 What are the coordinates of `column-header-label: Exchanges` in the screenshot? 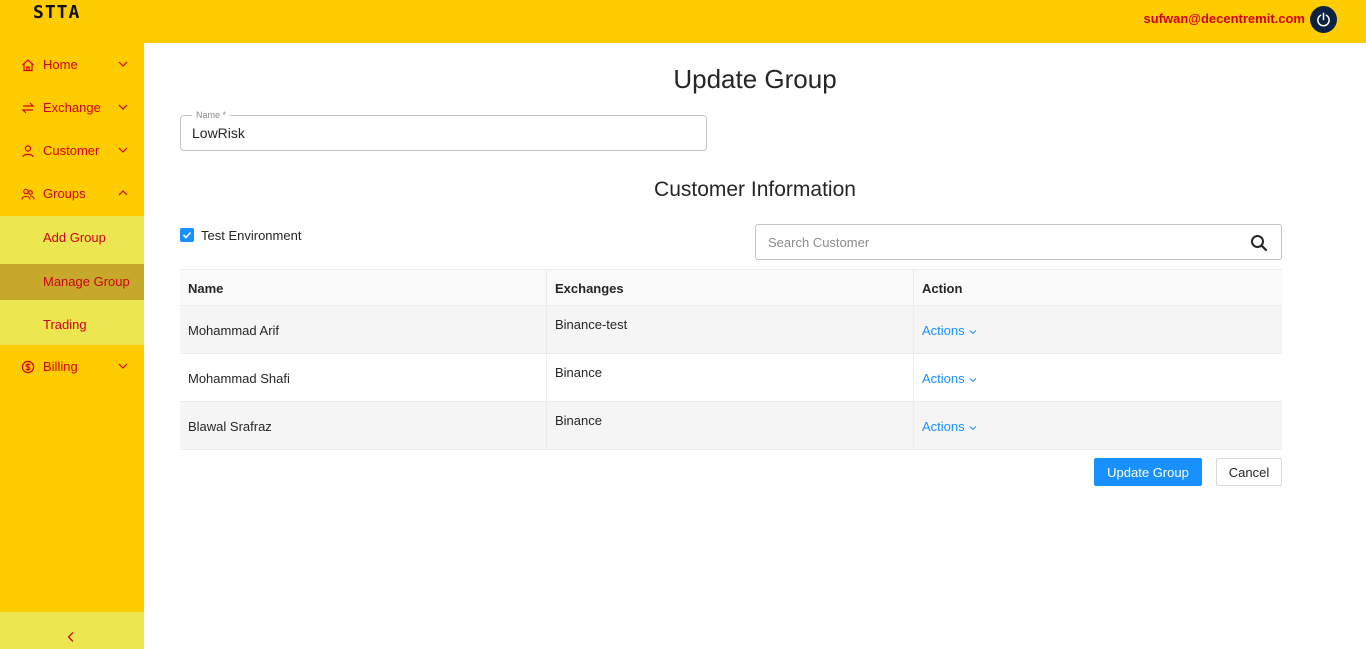 It's located at (589, 288).